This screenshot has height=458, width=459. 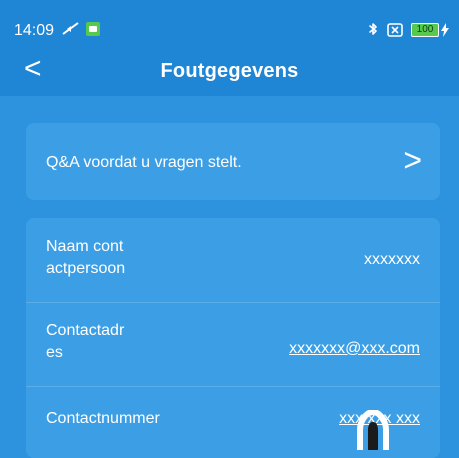 I want to click on contact-name-value: xxxxxxx, so click(x=392, y=259).